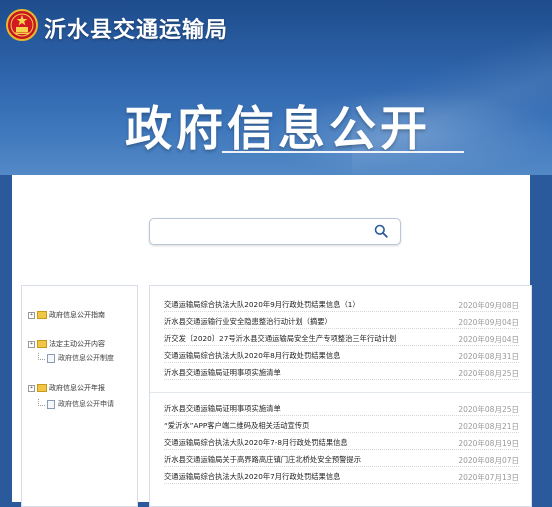 This screenshot has width=552, height=507. I want to click on search-input, so click(258, 232).